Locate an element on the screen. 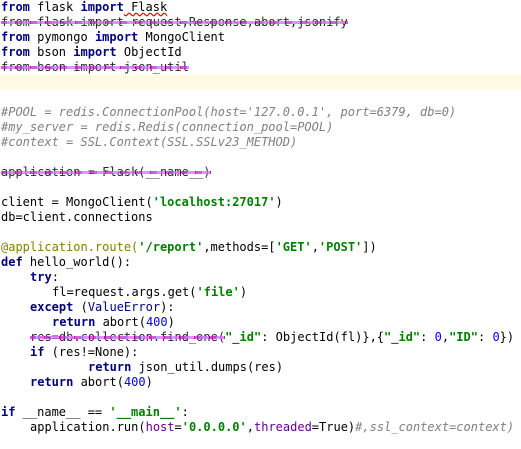 The height and width of the screenshot is (449, 521). string-literal: '0.0.0.0' is located at coordinates (214, 427).